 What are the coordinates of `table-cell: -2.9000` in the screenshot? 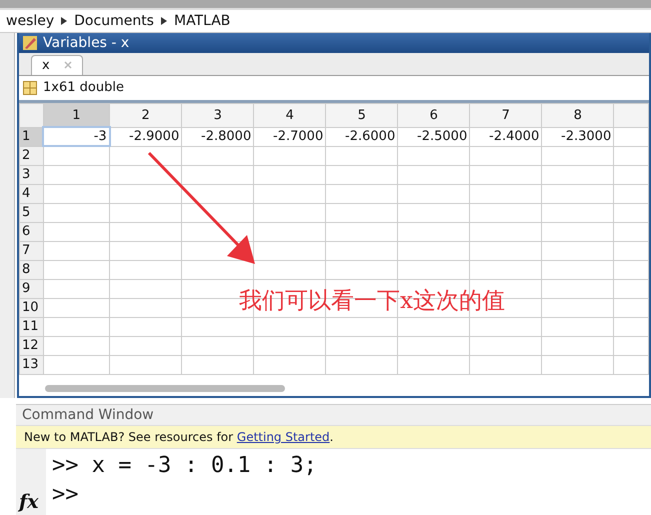 It's located at (154, 136).